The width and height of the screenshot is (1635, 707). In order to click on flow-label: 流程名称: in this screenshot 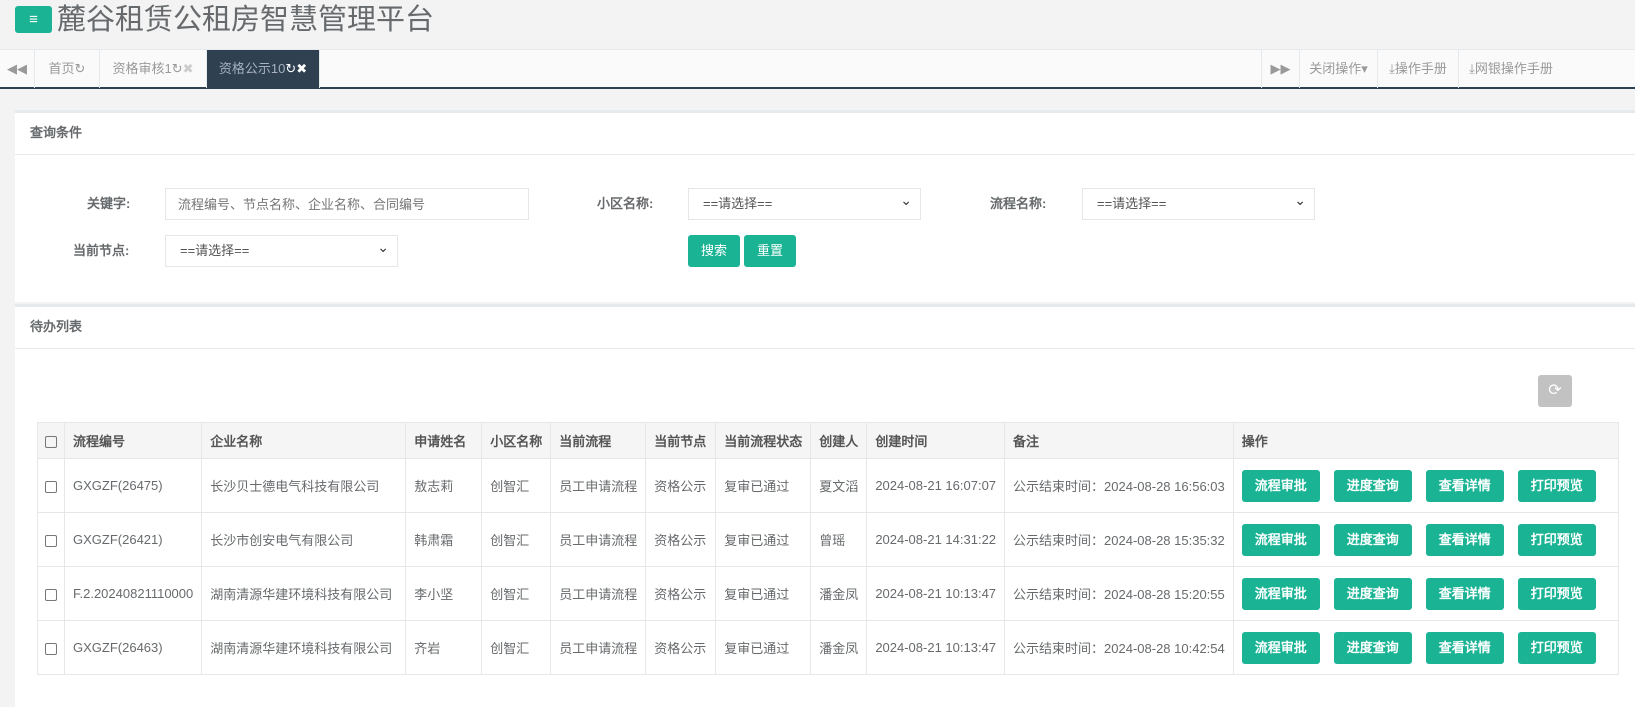, I will do `click(1018, 203)`.